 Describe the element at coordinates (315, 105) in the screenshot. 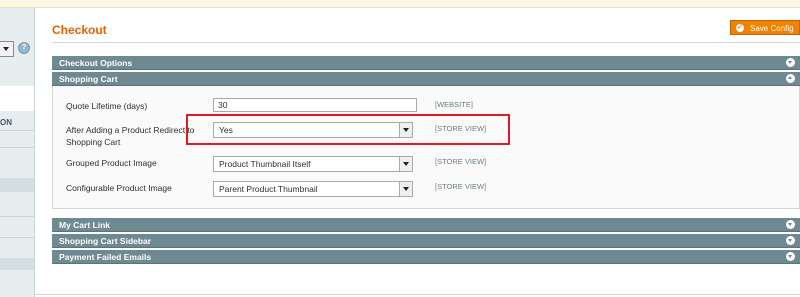

I see `quote-lifetime-input: 30` at that location.